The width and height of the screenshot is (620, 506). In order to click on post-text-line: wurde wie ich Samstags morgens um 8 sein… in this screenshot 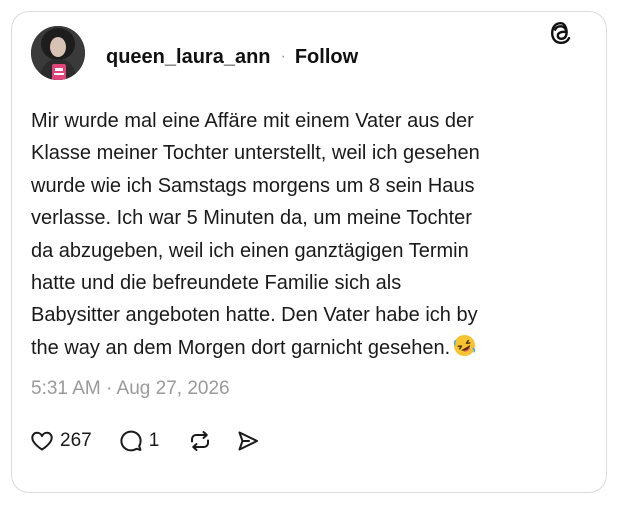, I will do `click(253, 185)`.